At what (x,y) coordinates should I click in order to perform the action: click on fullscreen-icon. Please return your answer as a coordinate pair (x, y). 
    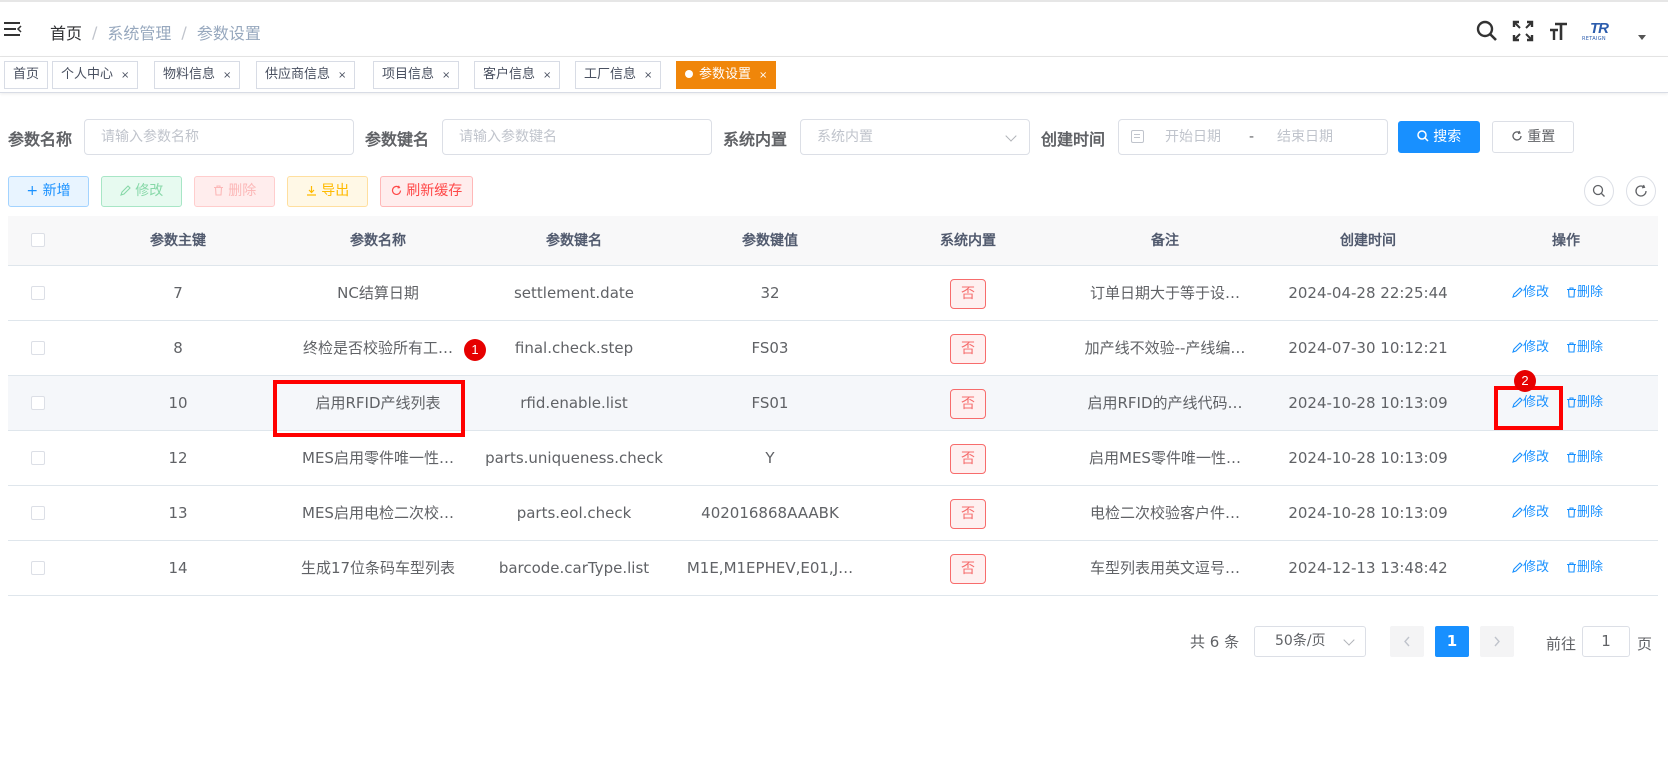
    Looking at the image, I should click on (1523, 31).